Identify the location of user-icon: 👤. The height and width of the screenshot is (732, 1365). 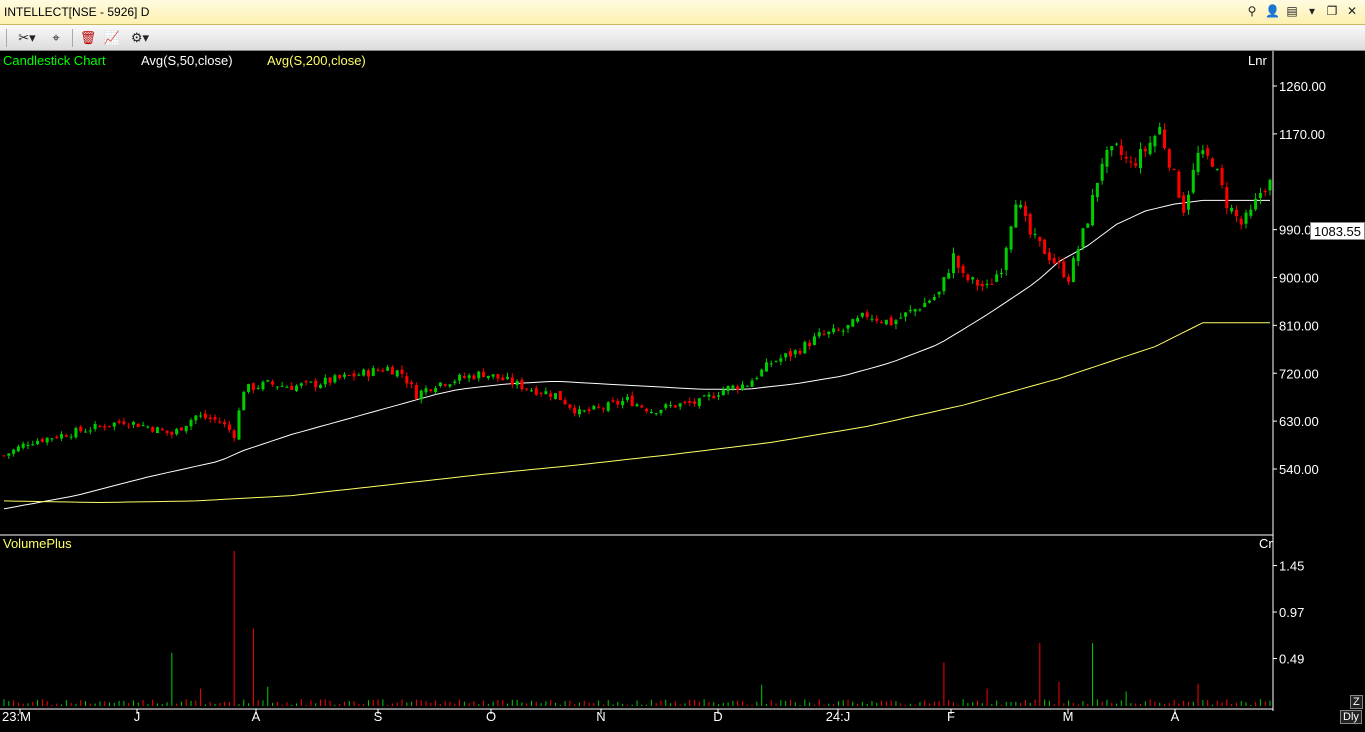
(1272, 11).